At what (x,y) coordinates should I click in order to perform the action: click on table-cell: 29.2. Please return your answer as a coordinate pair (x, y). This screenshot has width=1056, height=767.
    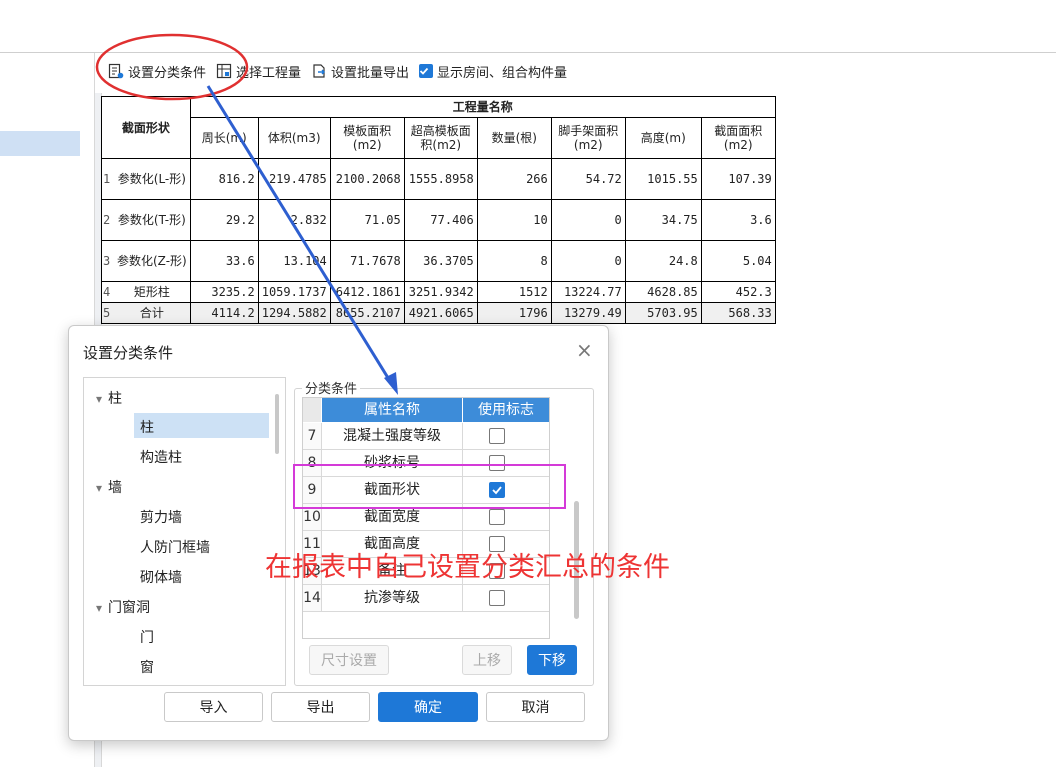
    Looking at the image, I should click on (224, 220).